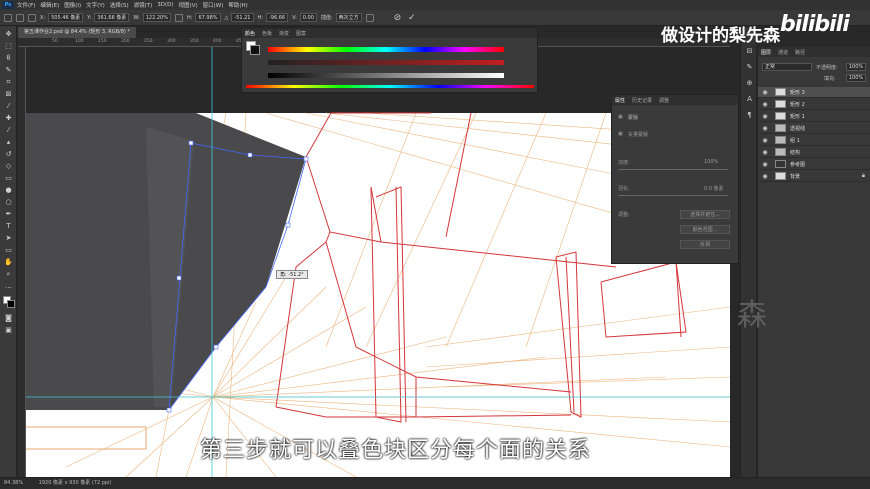  What do you see at coordinates (814, 140) in the screenshot?
I see `layer-row: ◉ 组 1` at bounding box center [814, 140].